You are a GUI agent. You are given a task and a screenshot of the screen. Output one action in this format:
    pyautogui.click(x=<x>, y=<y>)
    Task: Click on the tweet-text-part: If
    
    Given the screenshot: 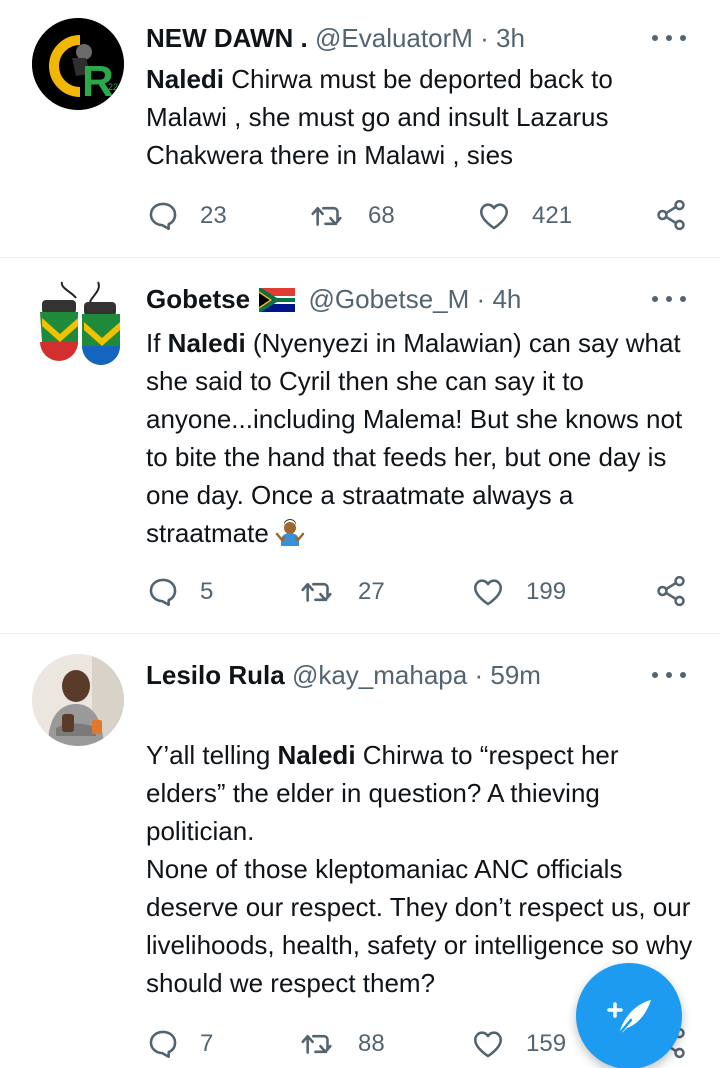 What is the action you would take?
    pyautogui.click(x=157, y=343)
    